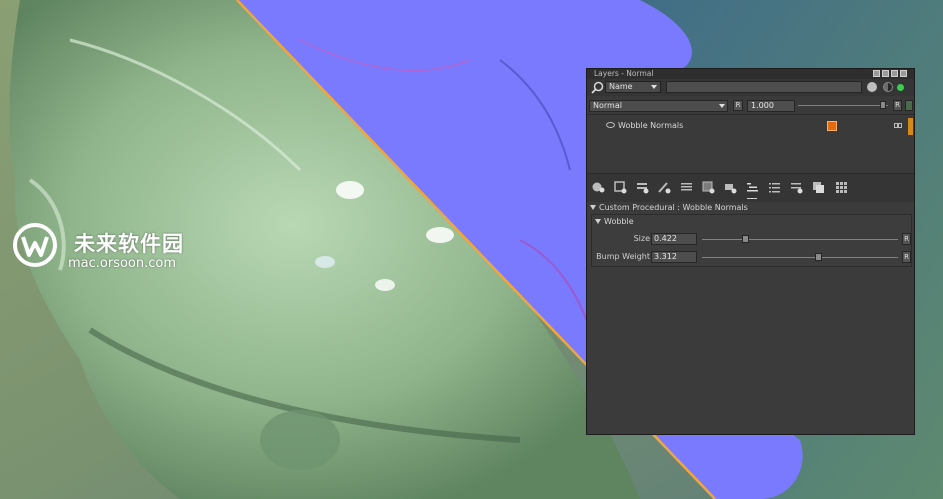 This screenshot has width=943, height=499. I want to click on add-procedural-layer-icon, so click(664, 187).